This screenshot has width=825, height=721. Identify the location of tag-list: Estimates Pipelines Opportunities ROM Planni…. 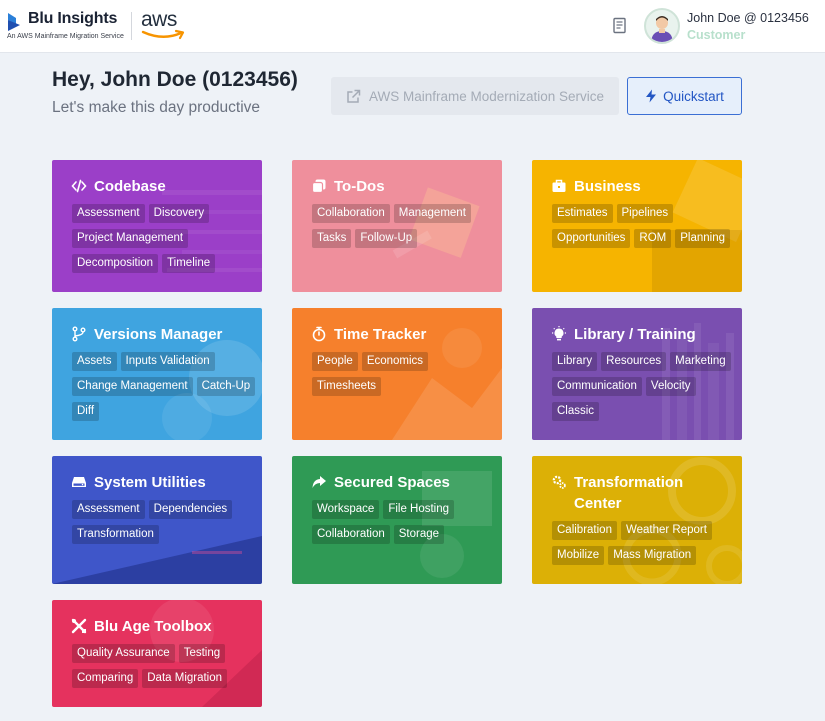
(644, 226).